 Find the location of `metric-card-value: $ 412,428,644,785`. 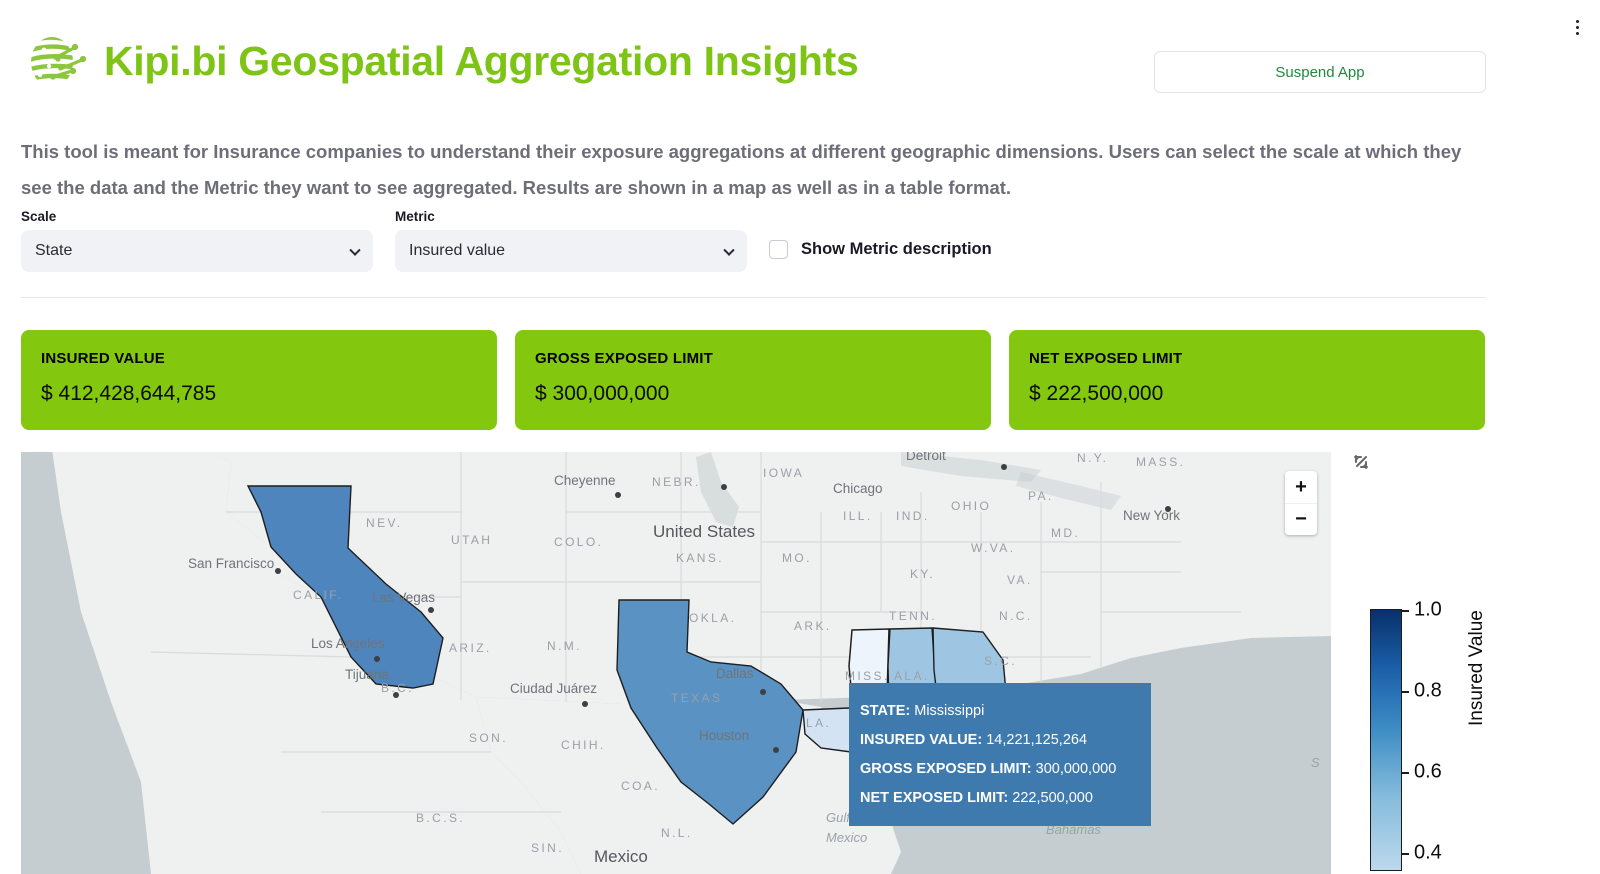

metric-card-value: $ 412,428,644,785 is located at coordinates (129, 393).